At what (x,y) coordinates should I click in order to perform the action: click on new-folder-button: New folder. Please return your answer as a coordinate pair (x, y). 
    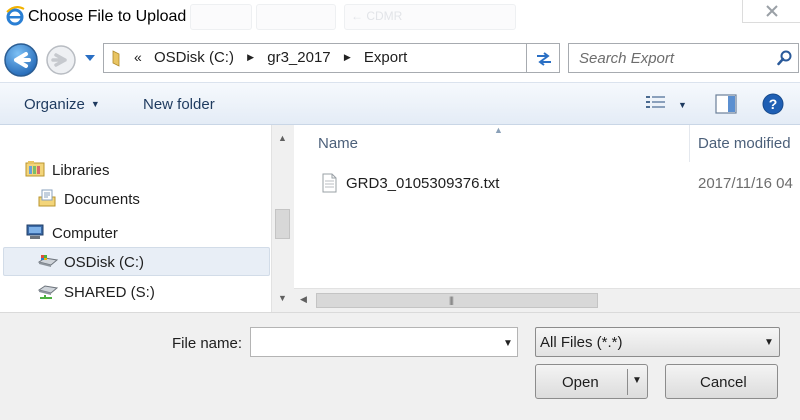
    Looking at the image, I should click on (179, 104).